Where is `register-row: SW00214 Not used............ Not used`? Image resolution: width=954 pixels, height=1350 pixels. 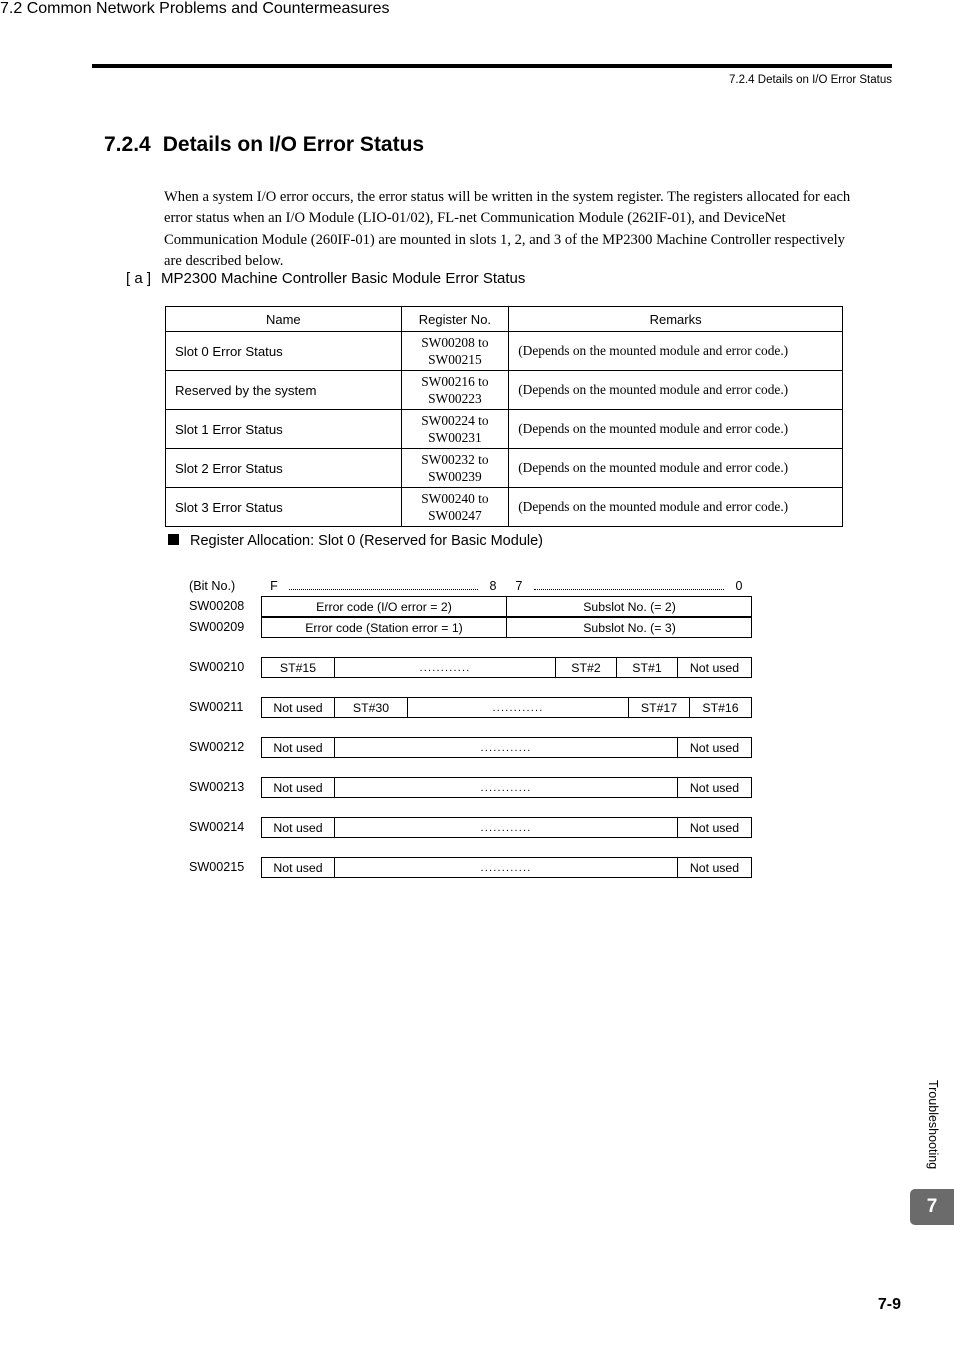 register-row: SW00214 Not used............ Not used is located at coordinates (470, 827).